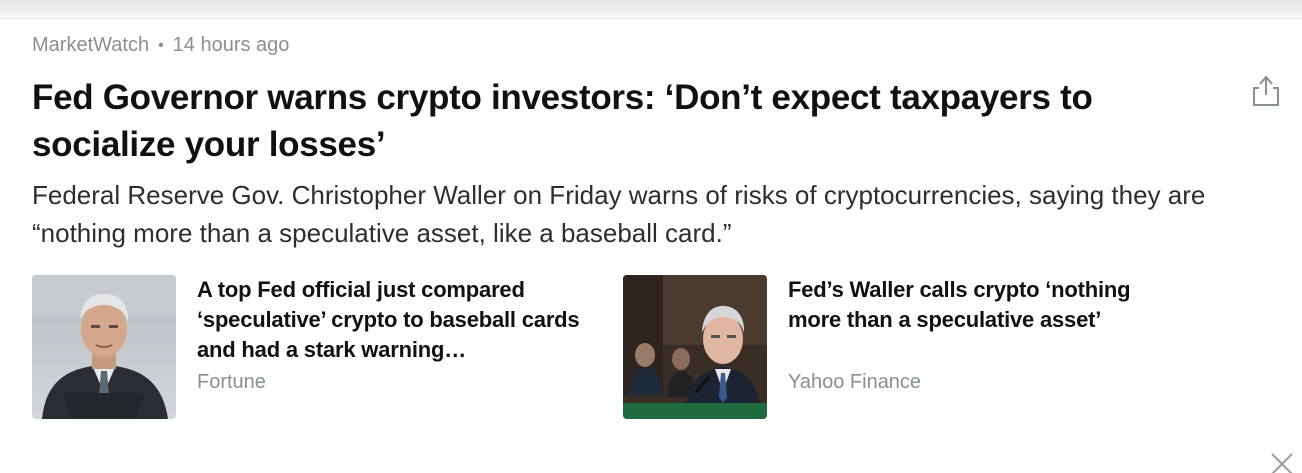  I want to click on close-icon, so click(1282, 463).